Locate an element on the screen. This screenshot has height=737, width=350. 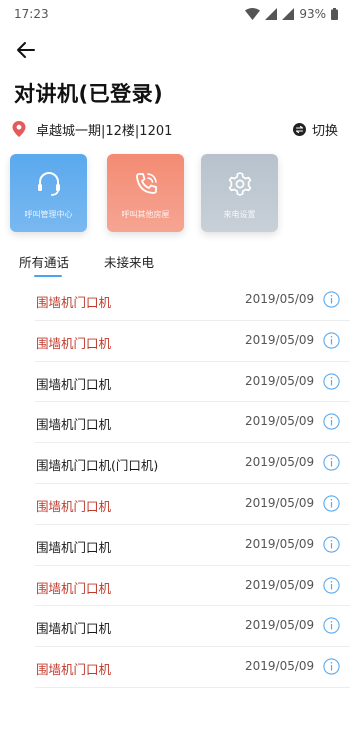
incoming-call-settings-card: 来电设置 is located at coordinates (239, 193).